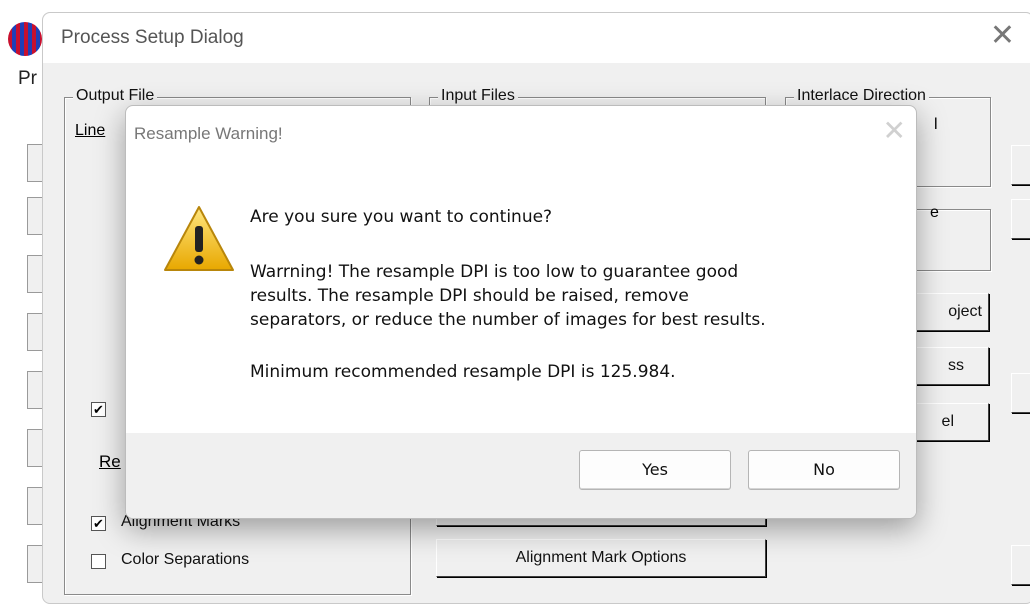 The image size is (1030, 610). I want to click on dialog-title: Process Setup Dialog, so click(152, 37).